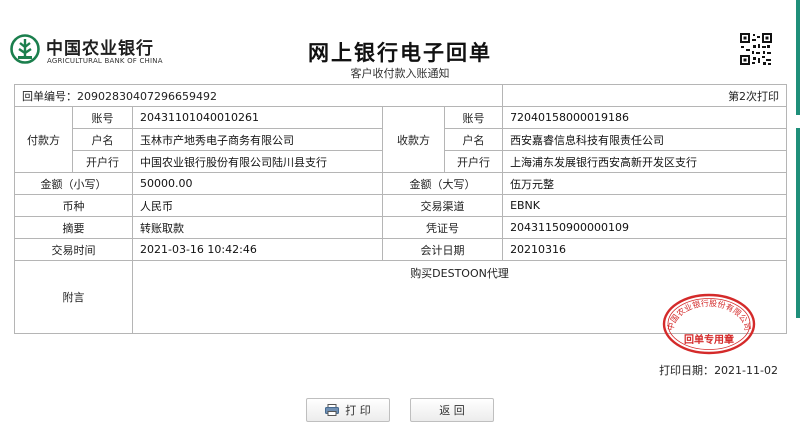 The height and width of the screenshot is (422, 800). I want to click on seal-label: 回单专用章, so click(709, 339).